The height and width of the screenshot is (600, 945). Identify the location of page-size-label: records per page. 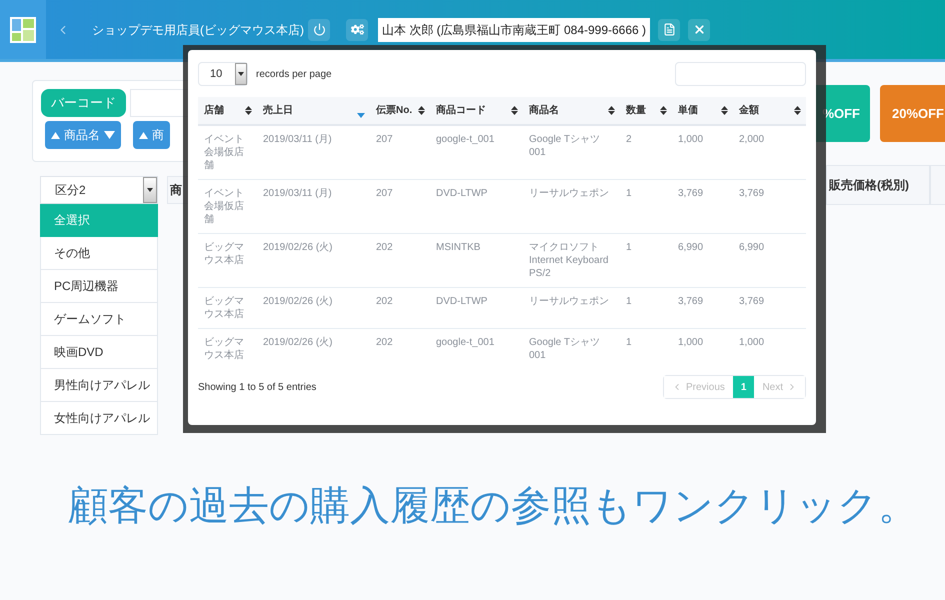
(294, 75).